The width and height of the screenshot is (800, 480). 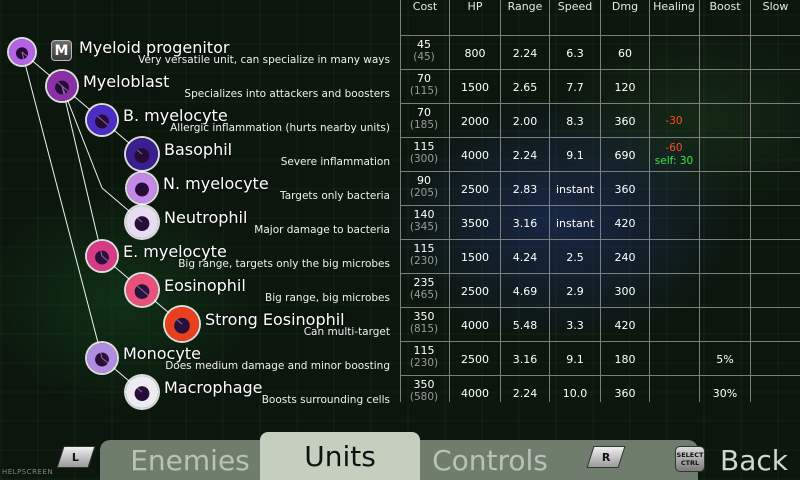 I want to click on select-ctrl-button-icon: SELECT CTRL, so click(x=690, y=459).